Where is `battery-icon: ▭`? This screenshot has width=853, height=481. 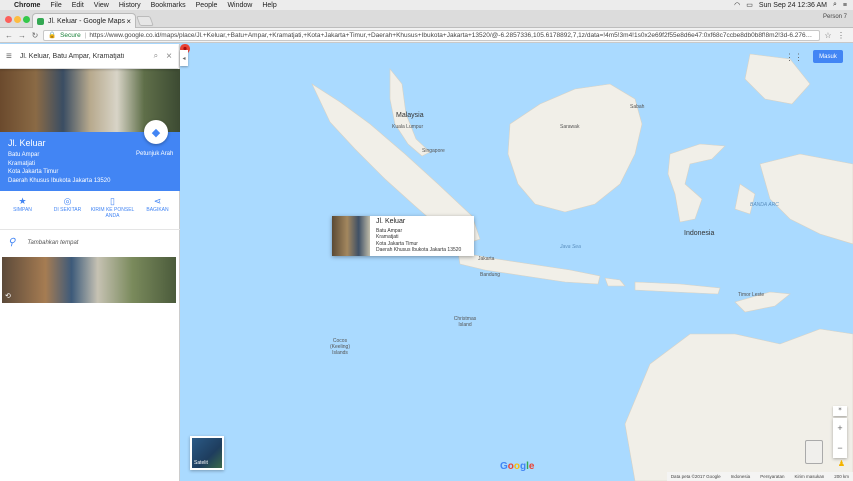 battery-icon: ▭ is located at coordinates (749, 5).